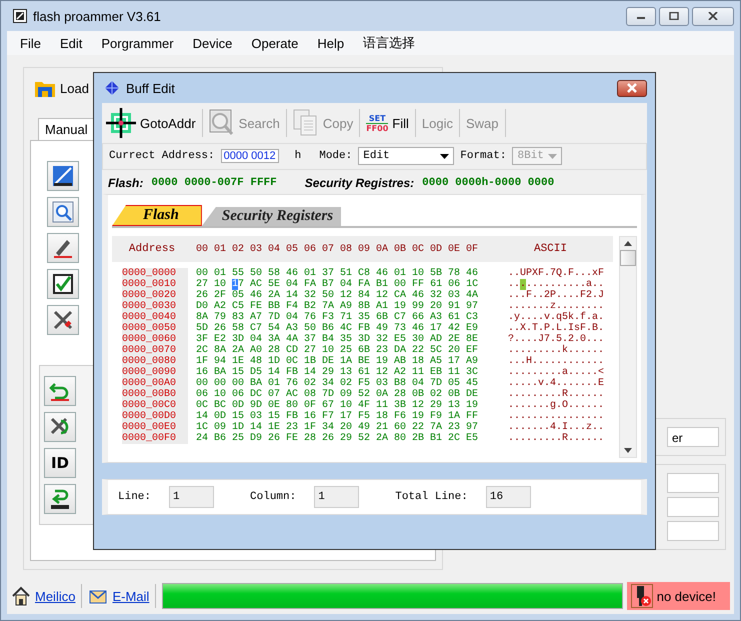 The width and height of the screenshot is (741, 621). I want to click on column-header: 00 01 02 03 04 05 06 07 08 09 0A 0B 0C 0D 0E 0F, so click(337, 249).